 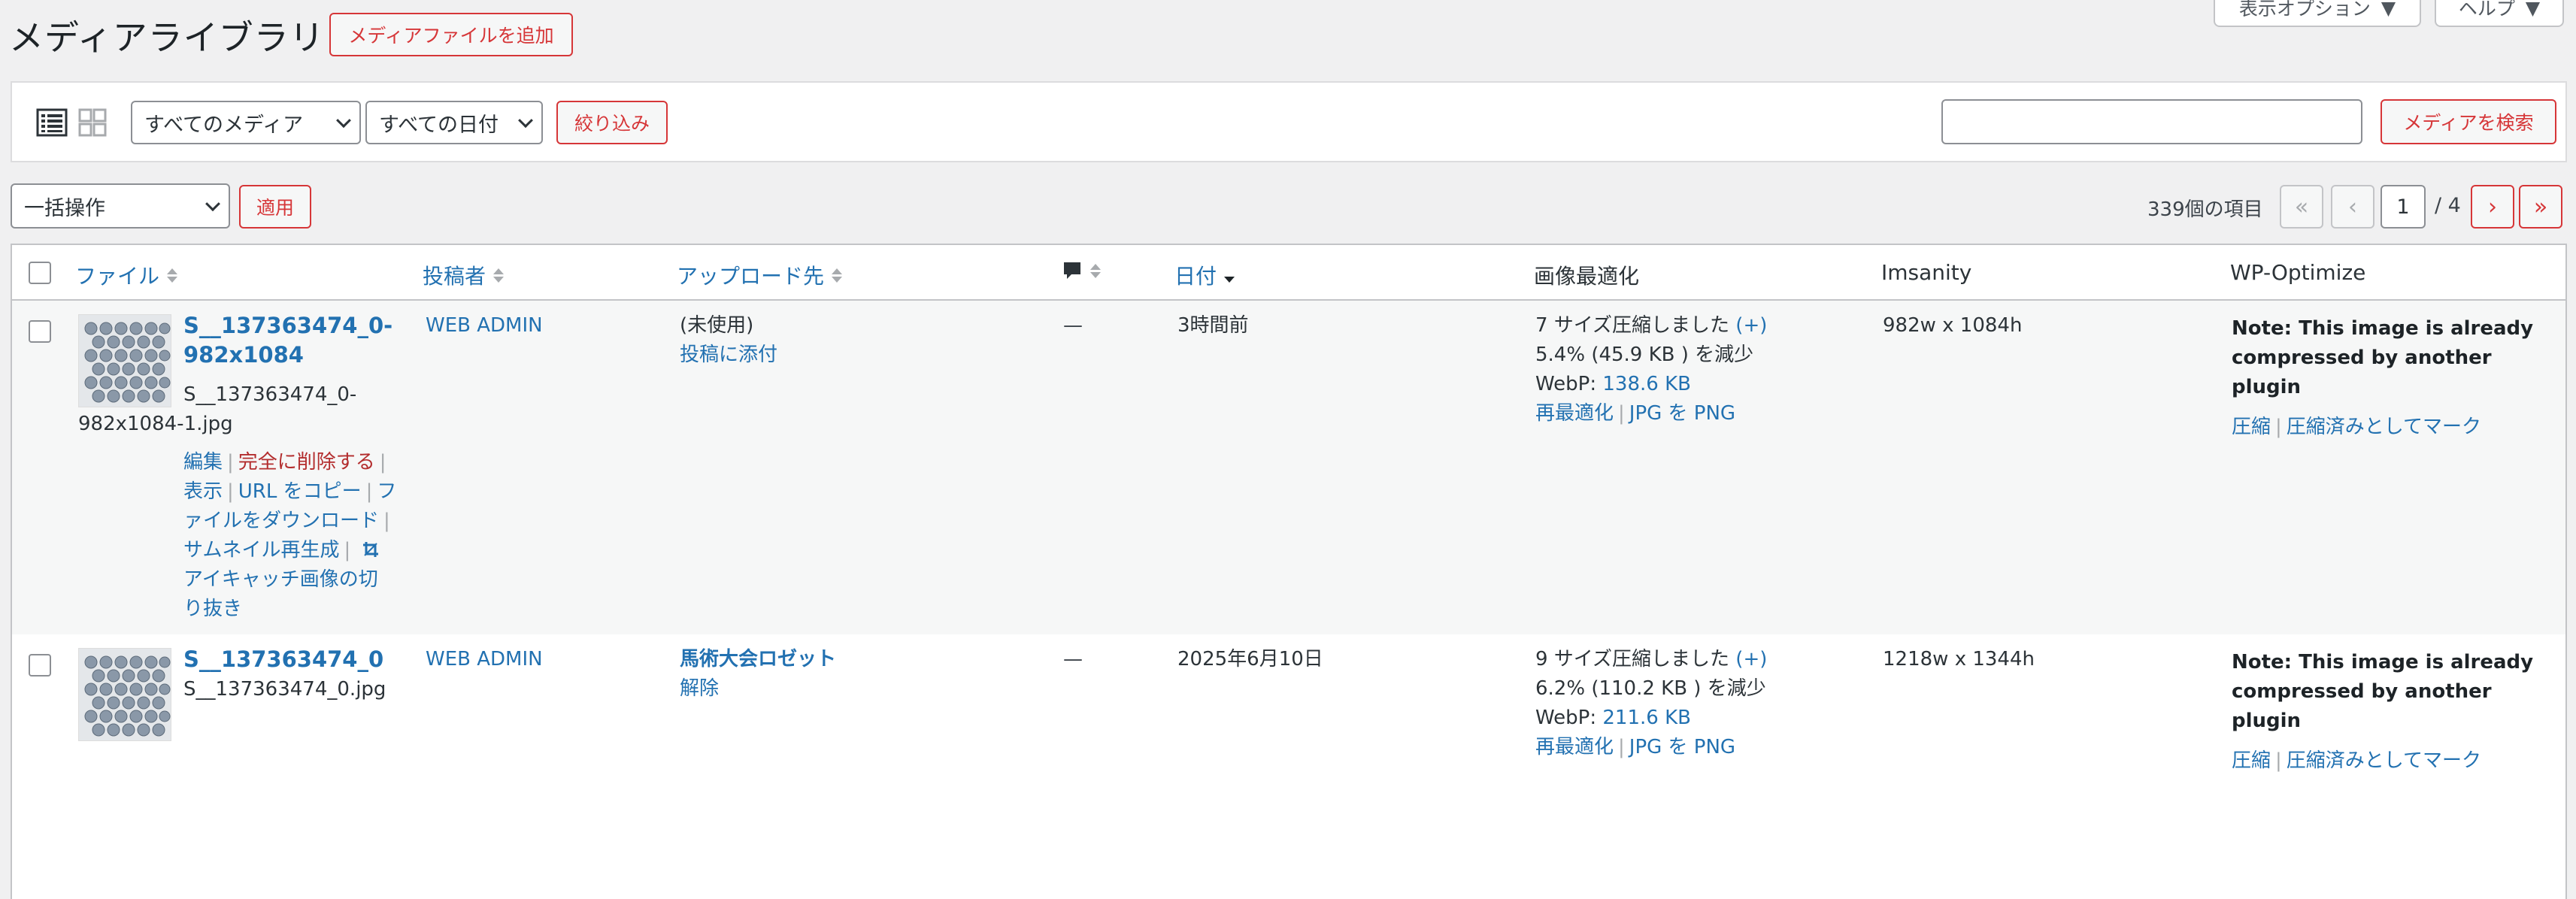 What do you see at coordinates (92, 122) in the screenshot?
I see `grid-view-icon` at bounding box center [92, 122].